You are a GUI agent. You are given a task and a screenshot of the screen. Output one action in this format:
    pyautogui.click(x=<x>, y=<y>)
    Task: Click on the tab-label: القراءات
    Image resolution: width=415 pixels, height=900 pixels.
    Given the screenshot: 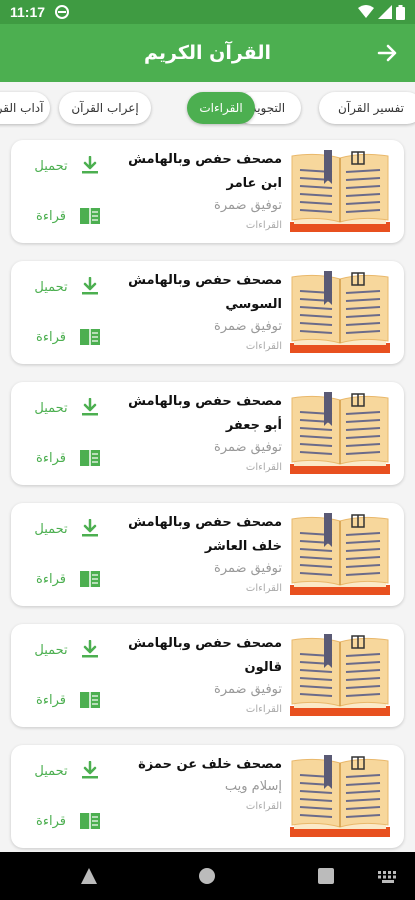 What is the action you would take?
    pyautogui.click(x=221, y=108)
    